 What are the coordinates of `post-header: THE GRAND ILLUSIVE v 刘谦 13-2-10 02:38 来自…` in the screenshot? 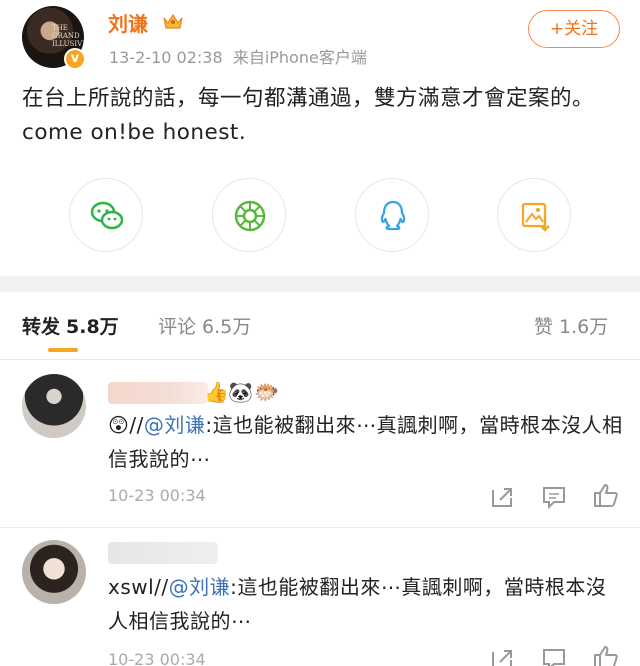 It's located at (320, 37).